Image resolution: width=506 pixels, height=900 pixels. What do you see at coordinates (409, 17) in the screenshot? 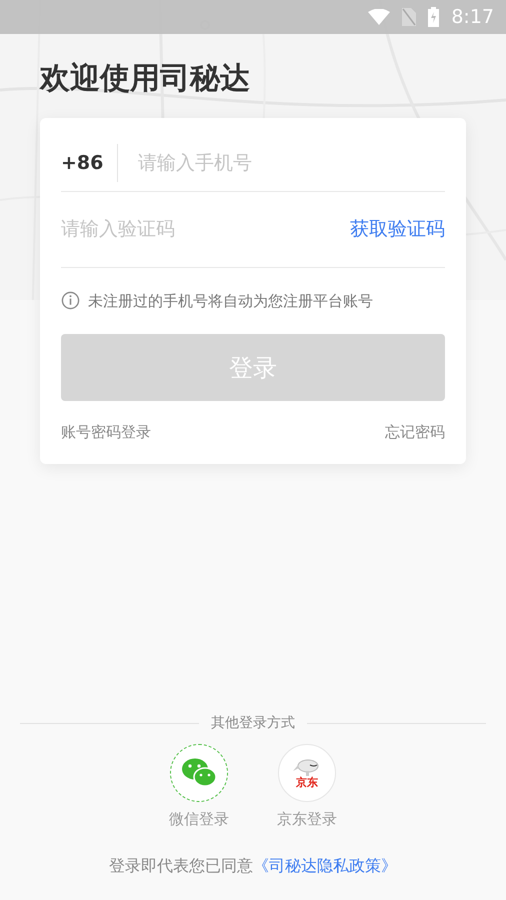
I see `no-sim-icon` at bounding box center [409, 17].